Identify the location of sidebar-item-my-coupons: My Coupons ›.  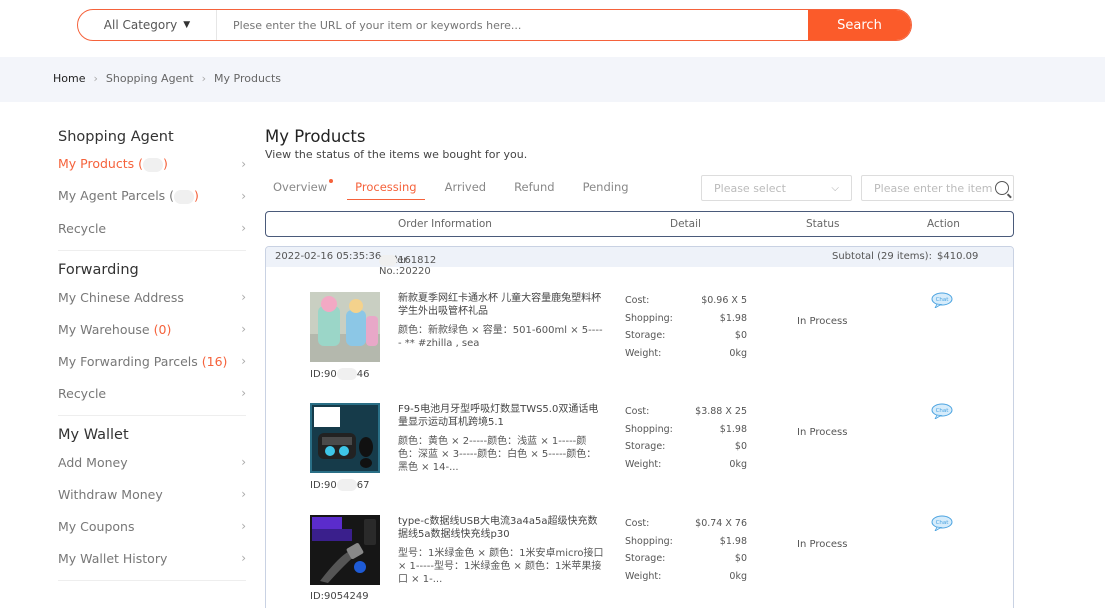
(152, 526).